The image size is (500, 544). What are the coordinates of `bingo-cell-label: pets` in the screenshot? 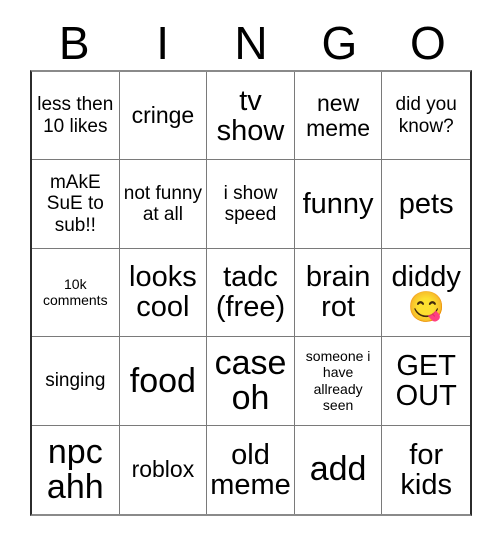 It's located at (426, 204).